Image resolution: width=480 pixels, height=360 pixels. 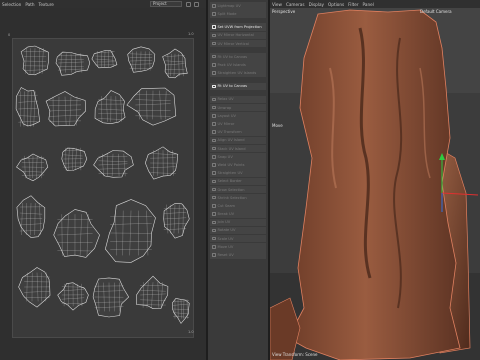 I want to click on tool-label: Select Border, so click(x=229, y=181).